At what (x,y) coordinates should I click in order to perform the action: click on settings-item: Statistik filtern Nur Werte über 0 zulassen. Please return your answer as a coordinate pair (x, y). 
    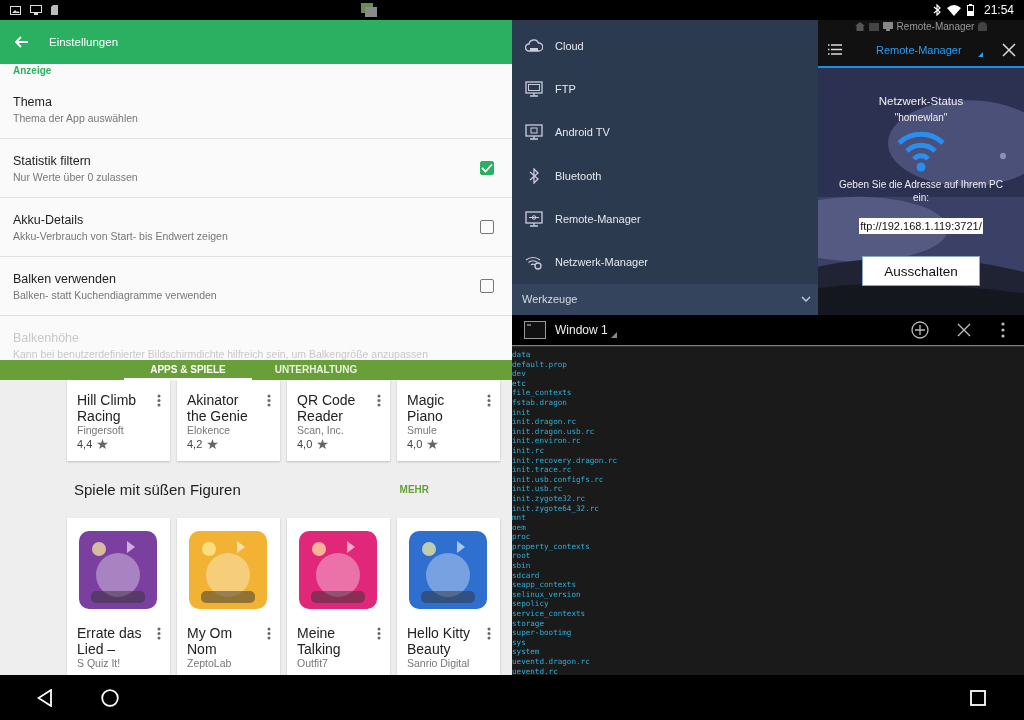
    Looking at the image, I should click on (256, 168).